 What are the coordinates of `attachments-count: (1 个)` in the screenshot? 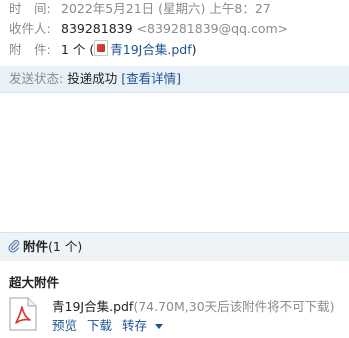 It's located at (65, 246).